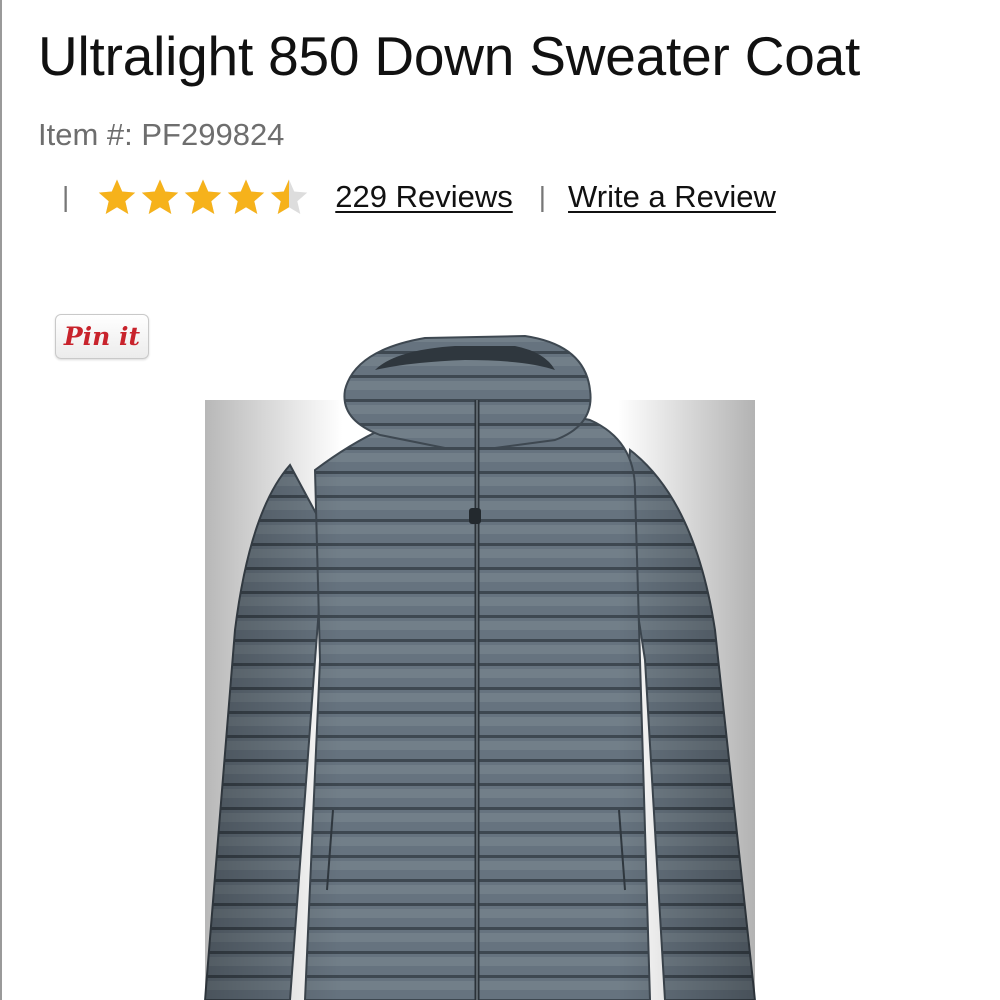 This screenshot has height=1000, width=1000. Describe the element at coordinates (161, 134) in the screenshot. I see `item-number: Item #: PF299824` at that location.